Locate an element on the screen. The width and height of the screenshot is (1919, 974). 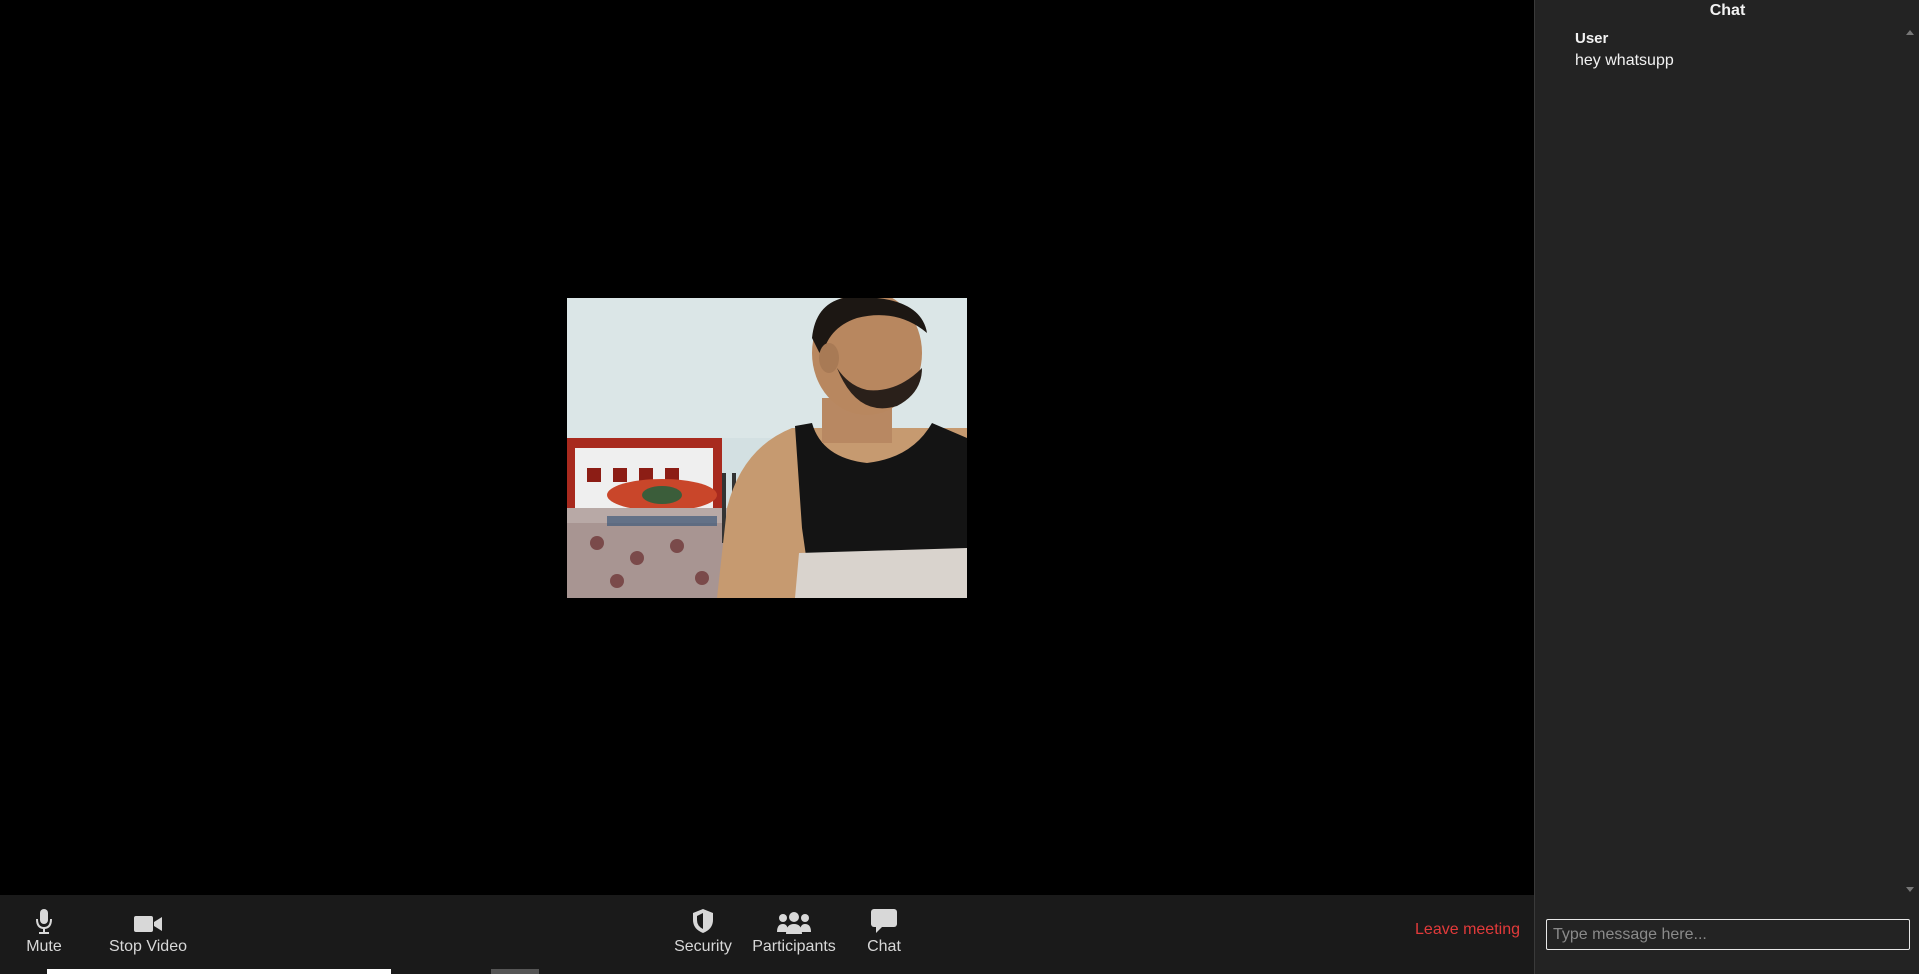
chat-message-input is located at coordinates (1728, 934).